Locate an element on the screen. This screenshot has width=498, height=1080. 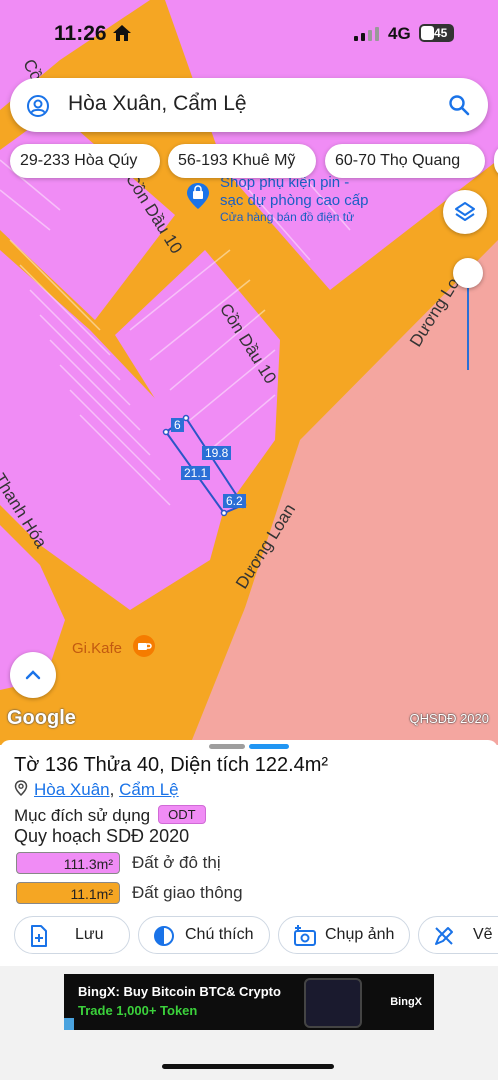
legend-button: Chú thích is located at coordinates (204, 935).